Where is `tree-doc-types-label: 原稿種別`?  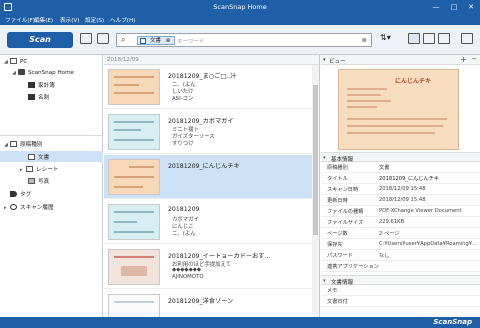
tree-doc-types-label: 原稿種別 is located at coordinates (31, 145).